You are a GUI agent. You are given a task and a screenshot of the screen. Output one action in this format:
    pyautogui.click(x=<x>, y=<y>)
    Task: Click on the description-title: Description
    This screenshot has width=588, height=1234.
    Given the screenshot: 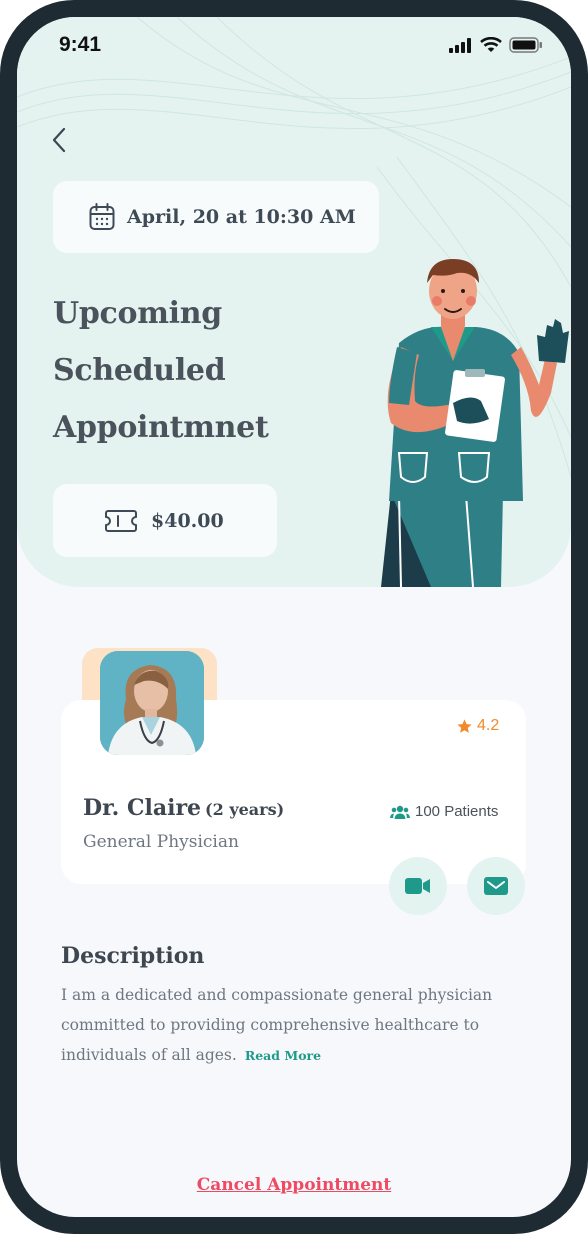 What is the action you would take?
    pyautogui.click(x=133, y=956)
    